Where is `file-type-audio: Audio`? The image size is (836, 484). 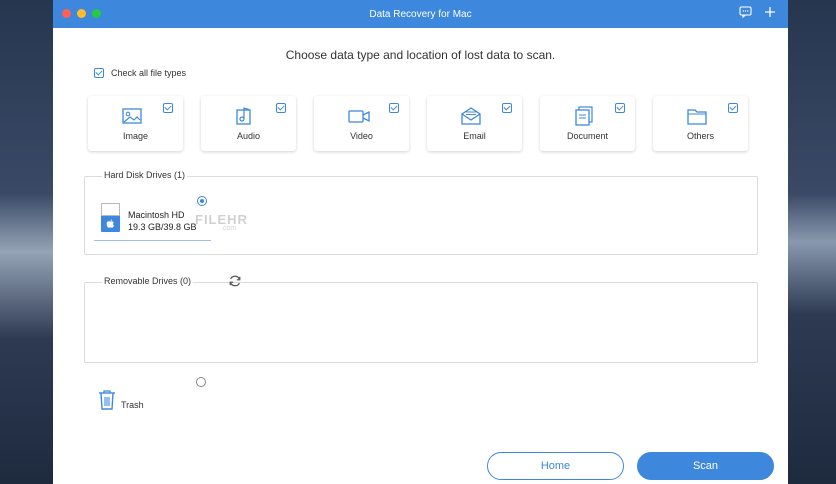 file-type-audio: Audio is located at coordinates (248, 123).